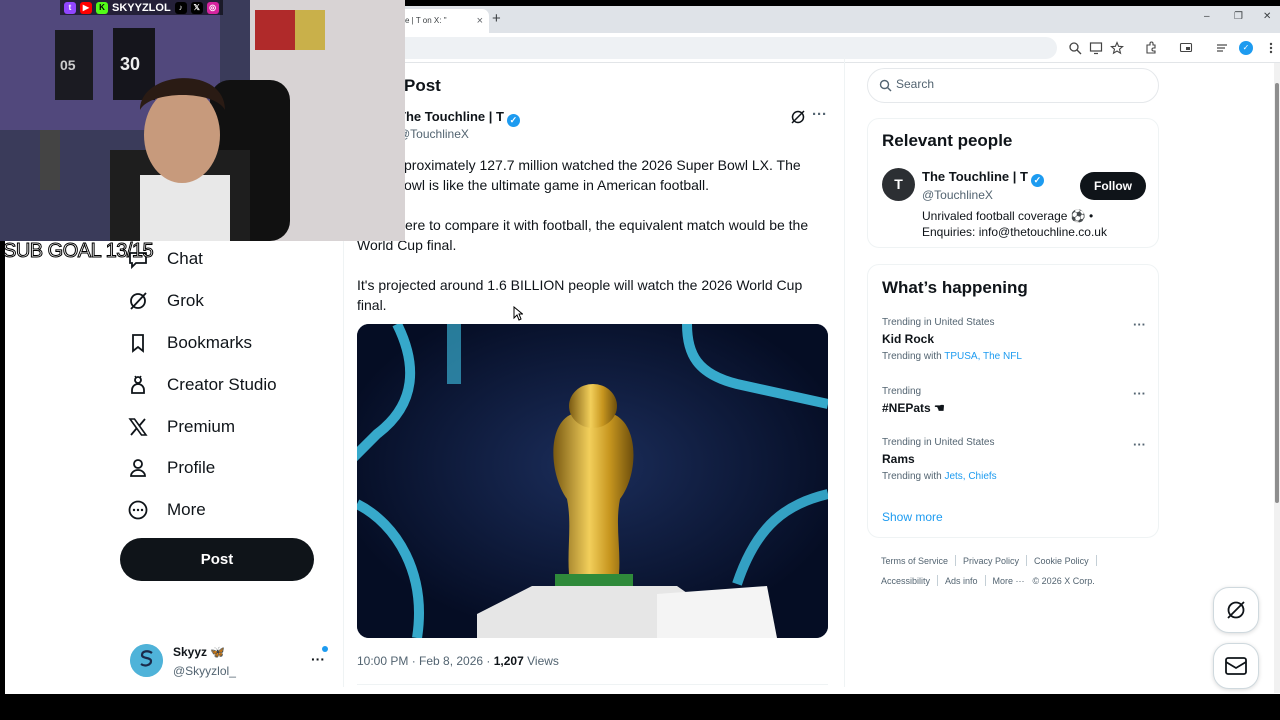  What do you see at coordinates (914, 561) in the screenshot?
I see `footer-link-terms: Terms of Service` at bounding box center [914, 561].